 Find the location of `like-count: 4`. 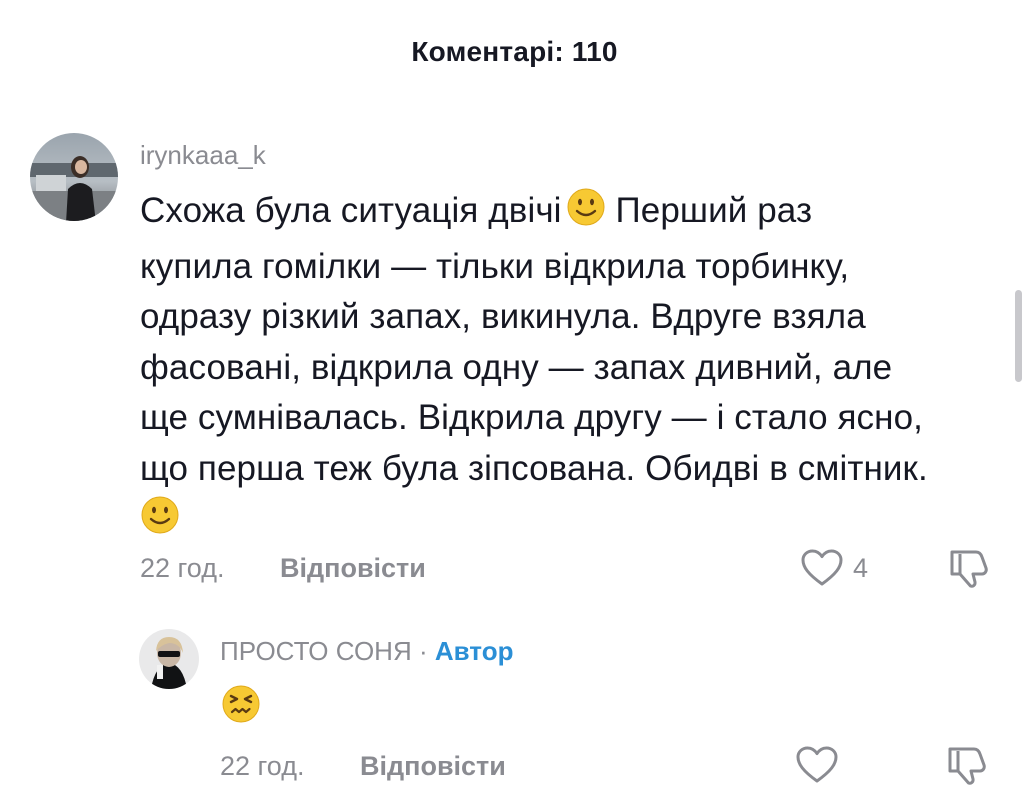

like-count: 4 is located at coordinates (861, 568).